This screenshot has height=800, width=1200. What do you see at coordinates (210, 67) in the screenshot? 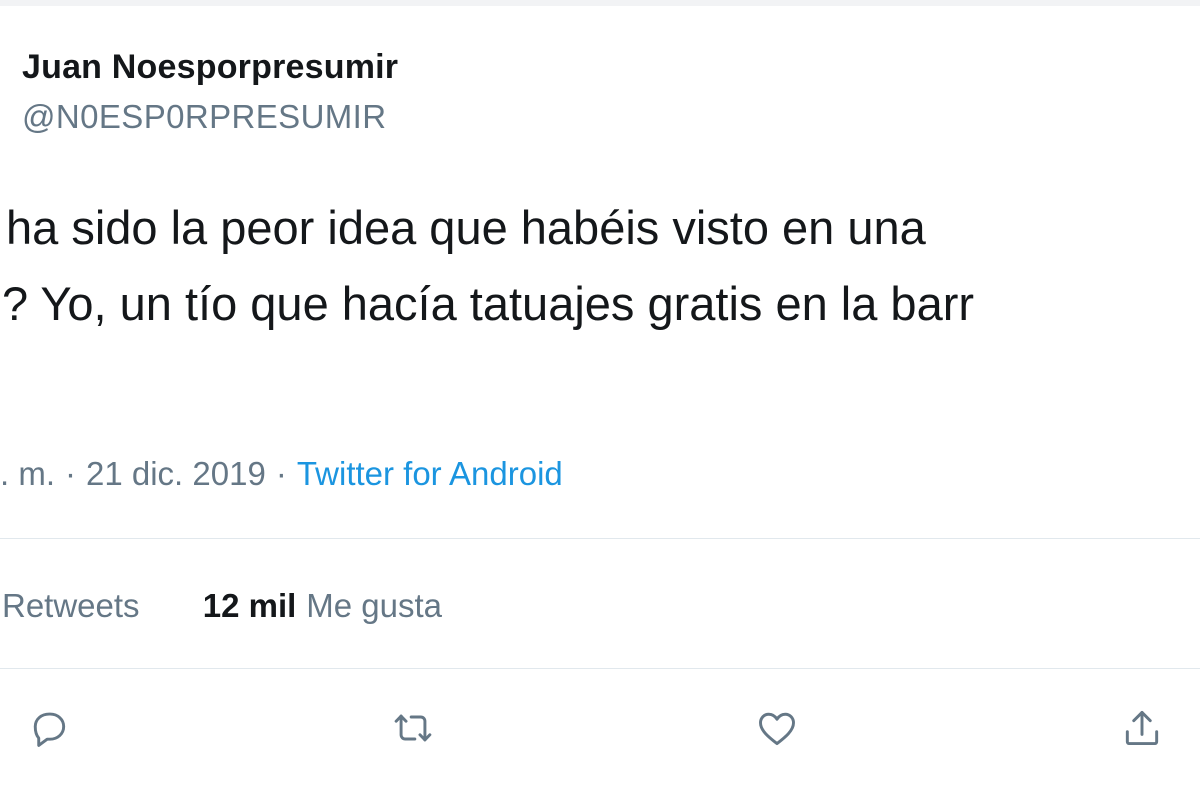
I see `author-name: Juan Noesporpresumir` at bounding box center [210, 67].